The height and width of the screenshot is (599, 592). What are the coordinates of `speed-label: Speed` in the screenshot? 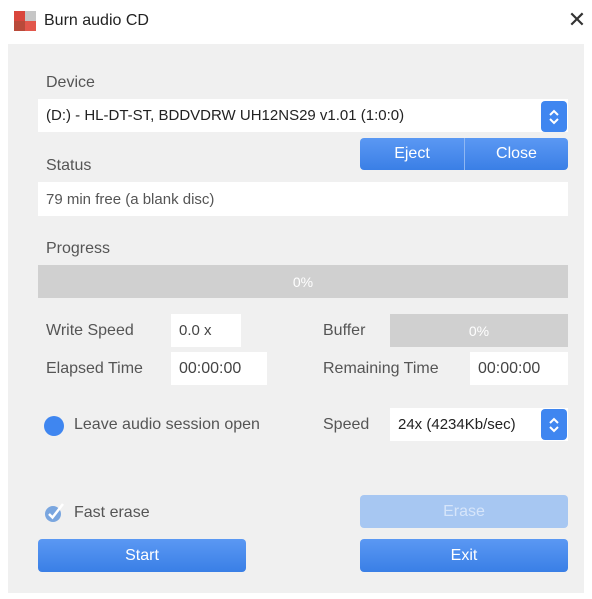 It's located at (346, 424).